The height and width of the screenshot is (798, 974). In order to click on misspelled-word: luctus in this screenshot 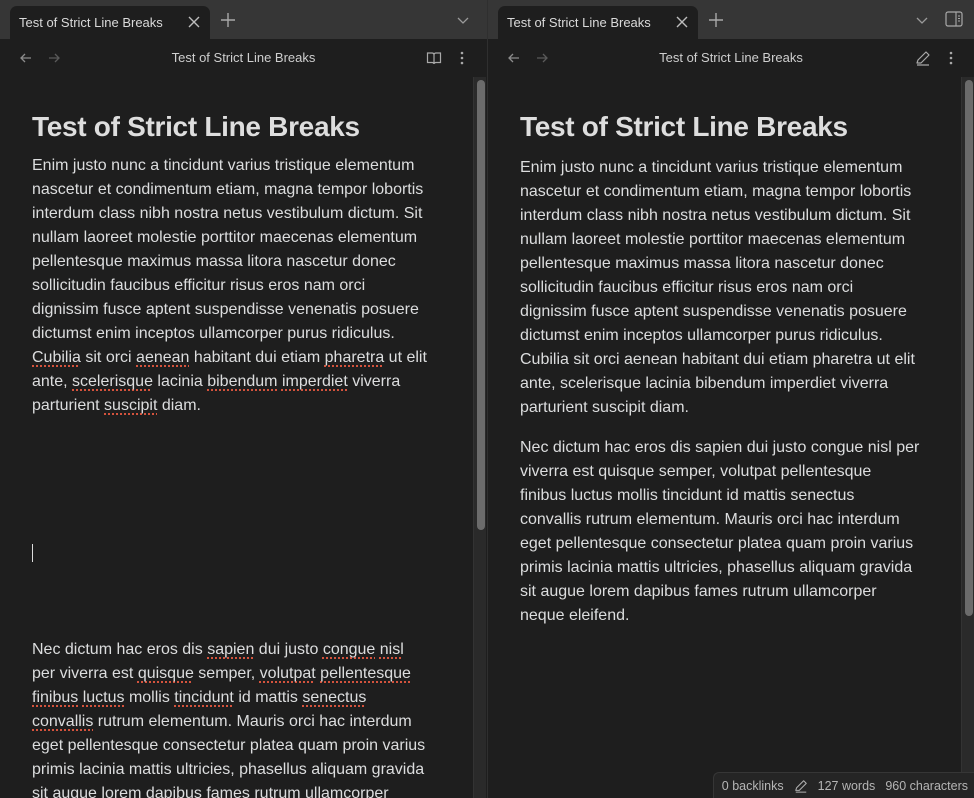, I will do `click(104, 697)`.